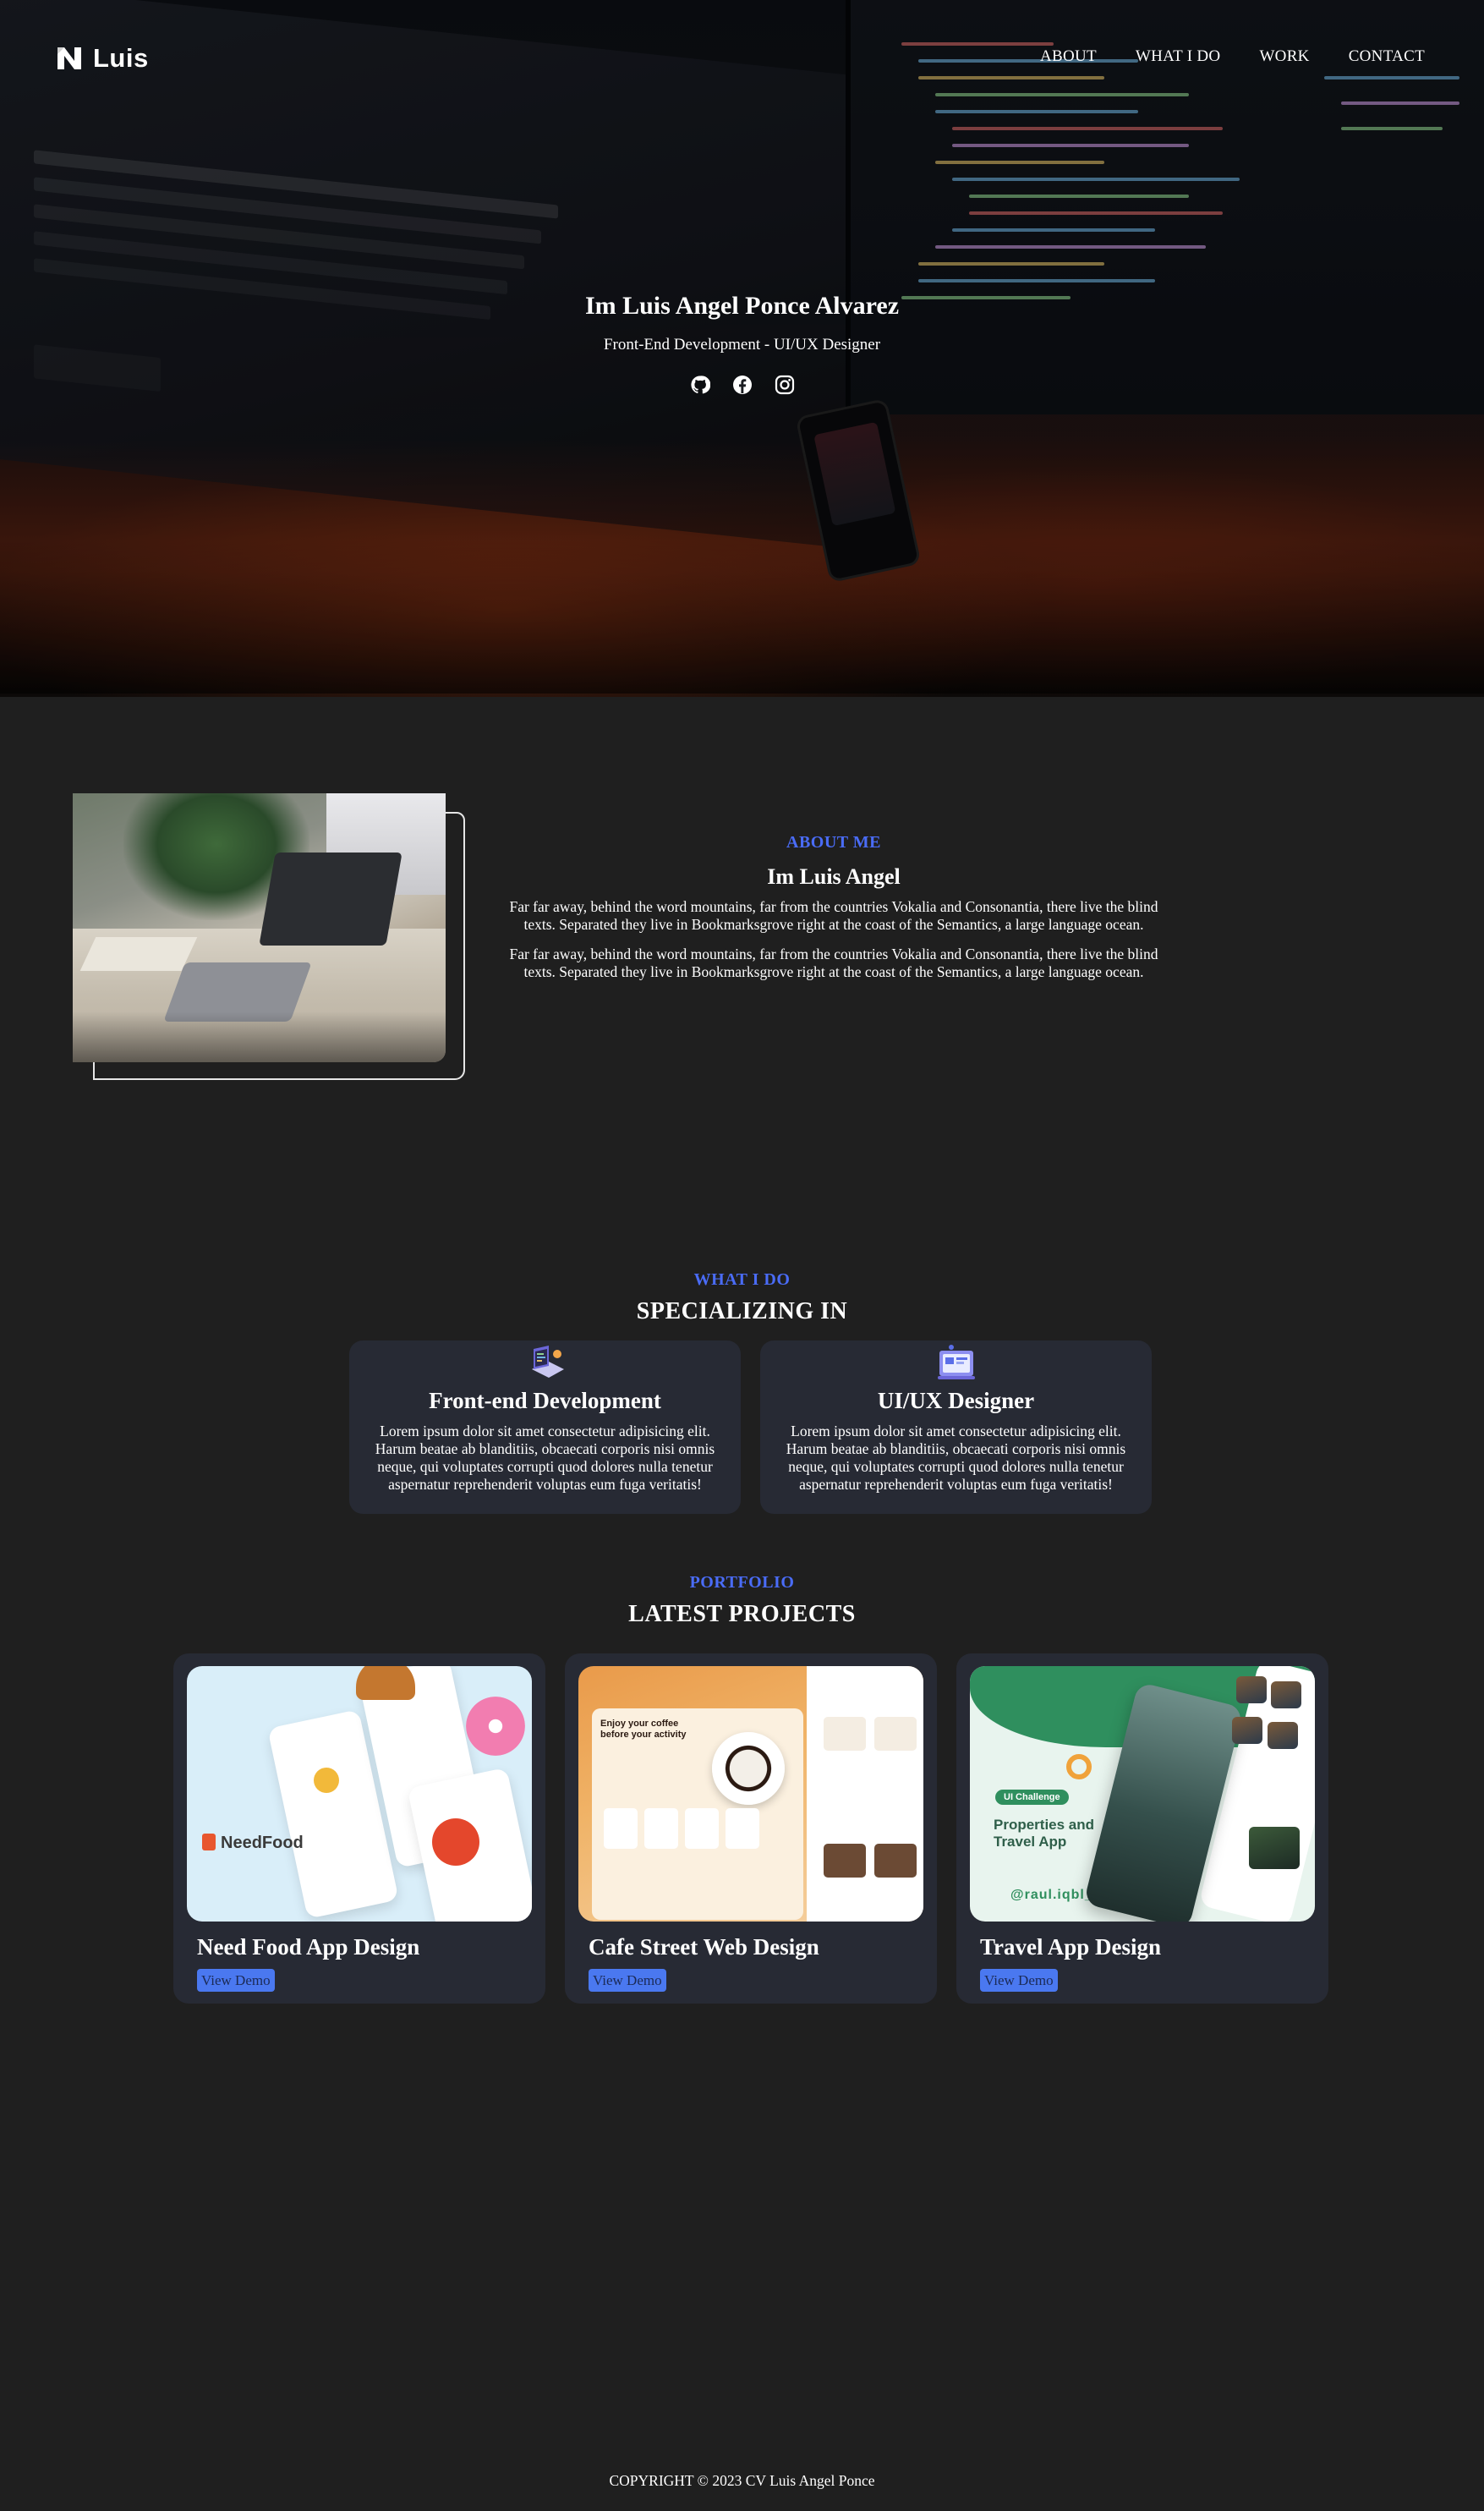  What do you see at coordinates (704, 1947) in the screenshot?
I see `project-title: Cafe Street Web Design` at bounding box center [704, 1947].